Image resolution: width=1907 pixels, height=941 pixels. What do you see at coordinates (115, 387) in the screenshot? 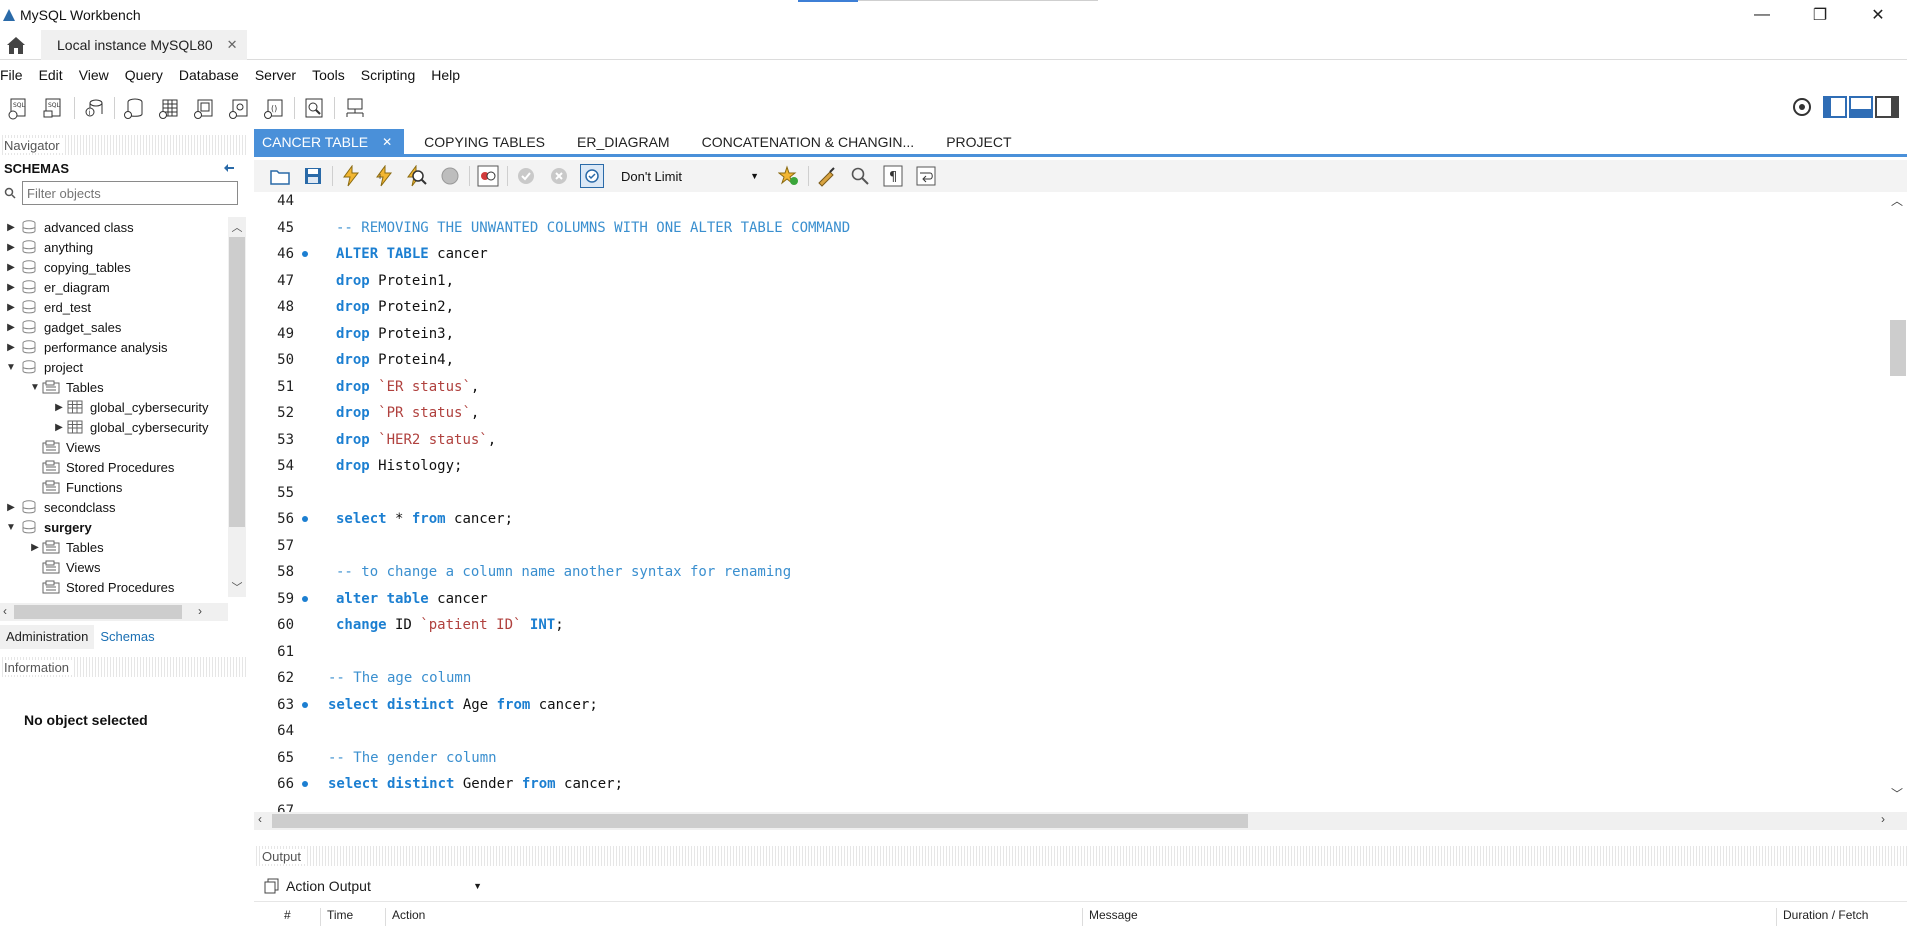
I see `tree-item: ▼ Tables` at bounding box center [115, 387].